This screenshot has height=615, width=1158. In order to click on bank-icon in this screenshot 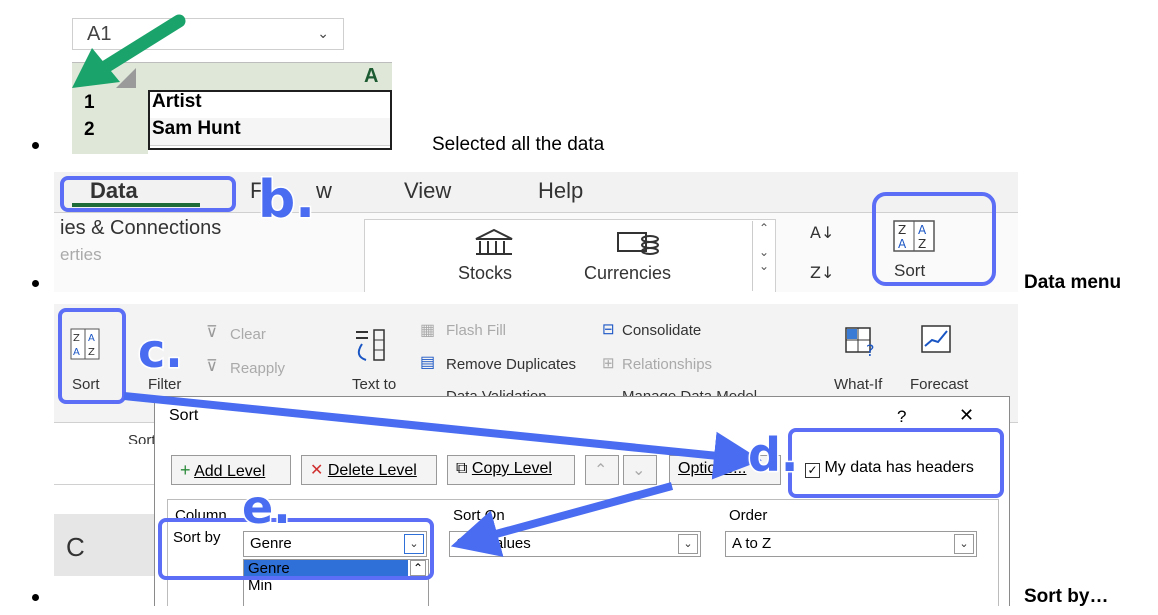, I will do `click(494, 241)`.